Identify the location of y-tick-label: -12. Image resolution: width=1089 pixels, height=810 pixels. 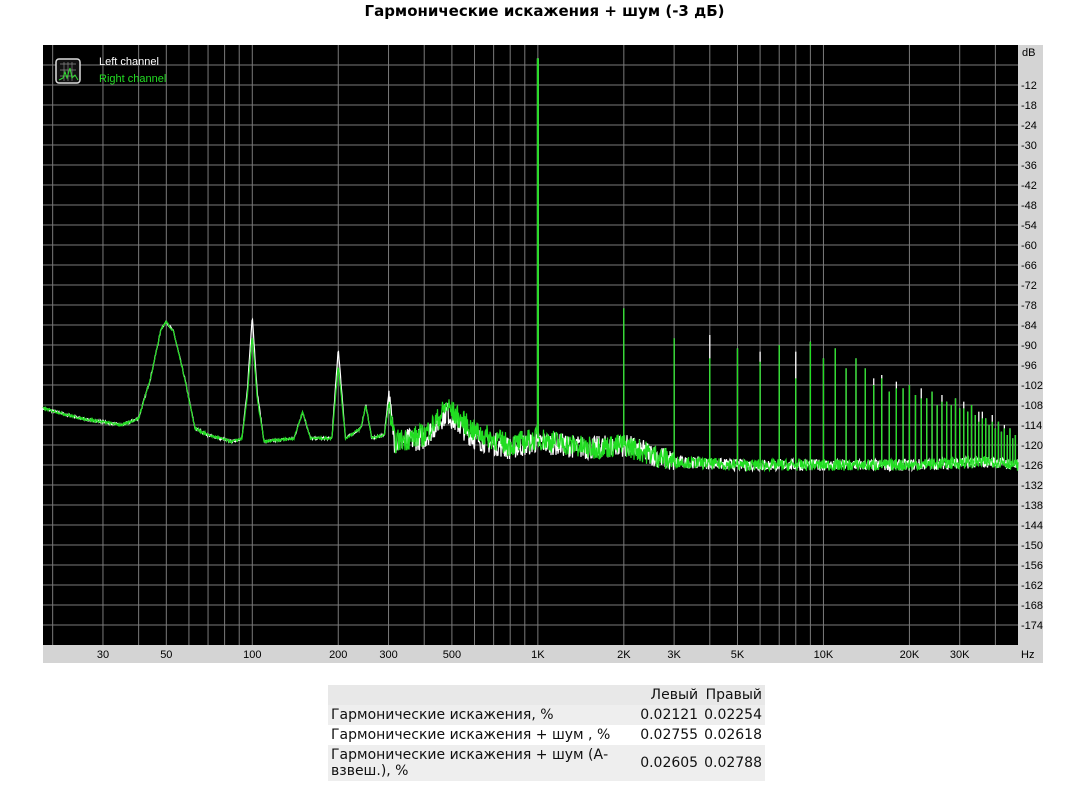
(1029, 86).